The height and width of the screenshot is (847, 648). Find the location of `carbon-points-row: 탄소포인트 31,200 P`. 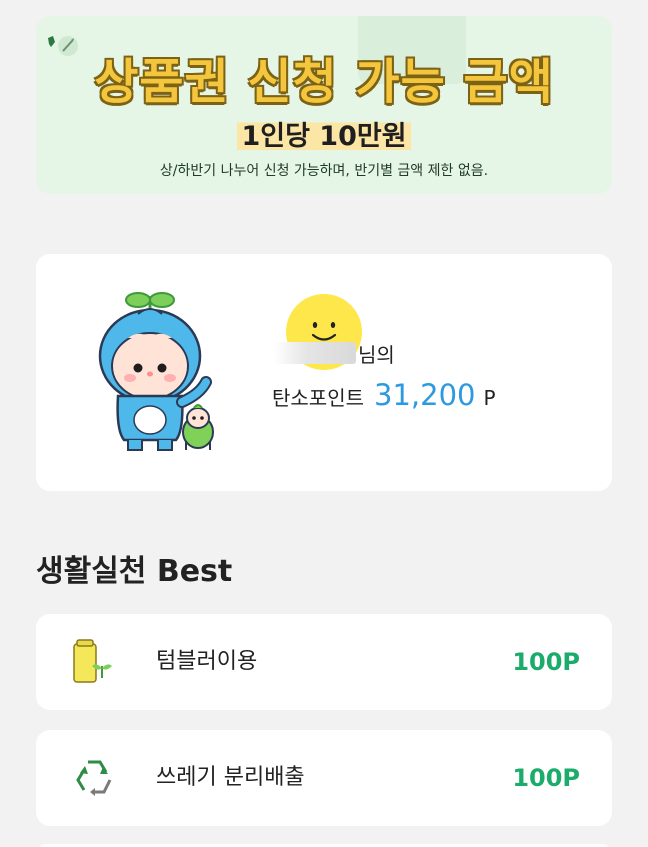

carbon-points-row: 탄소포인트 31,200 P is located at coordinates (384, 395).